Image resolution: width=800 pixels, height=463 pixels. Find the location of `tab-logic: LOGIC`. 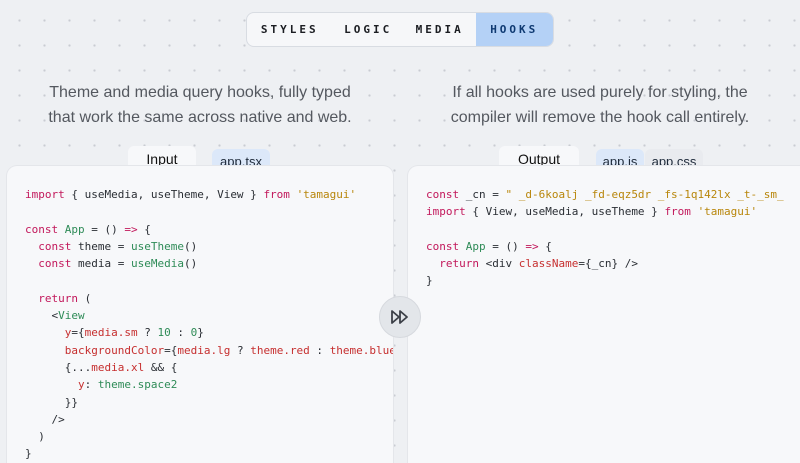

tab-logic: LOGIC is located at coordinates (368, 29).